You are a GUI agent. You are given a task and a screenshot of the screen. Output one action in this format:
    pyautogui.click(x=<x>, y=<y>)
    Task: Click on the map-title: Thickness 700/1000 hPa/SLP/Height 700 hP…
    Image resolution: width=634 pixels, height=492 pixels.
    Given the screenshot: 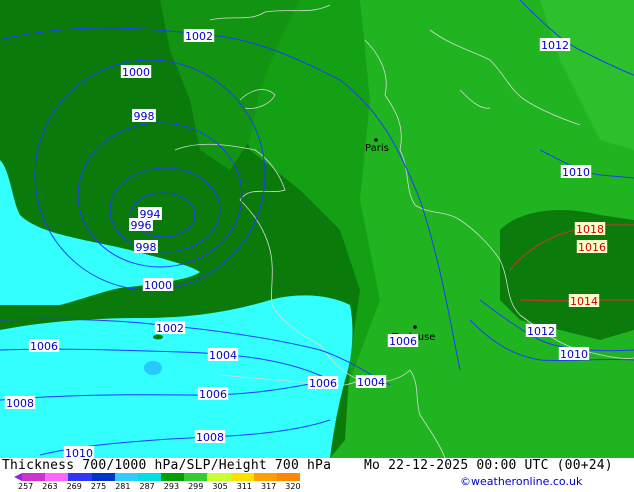 What is the action you would take?
    pyautogui.click(x=167, y=465)
    